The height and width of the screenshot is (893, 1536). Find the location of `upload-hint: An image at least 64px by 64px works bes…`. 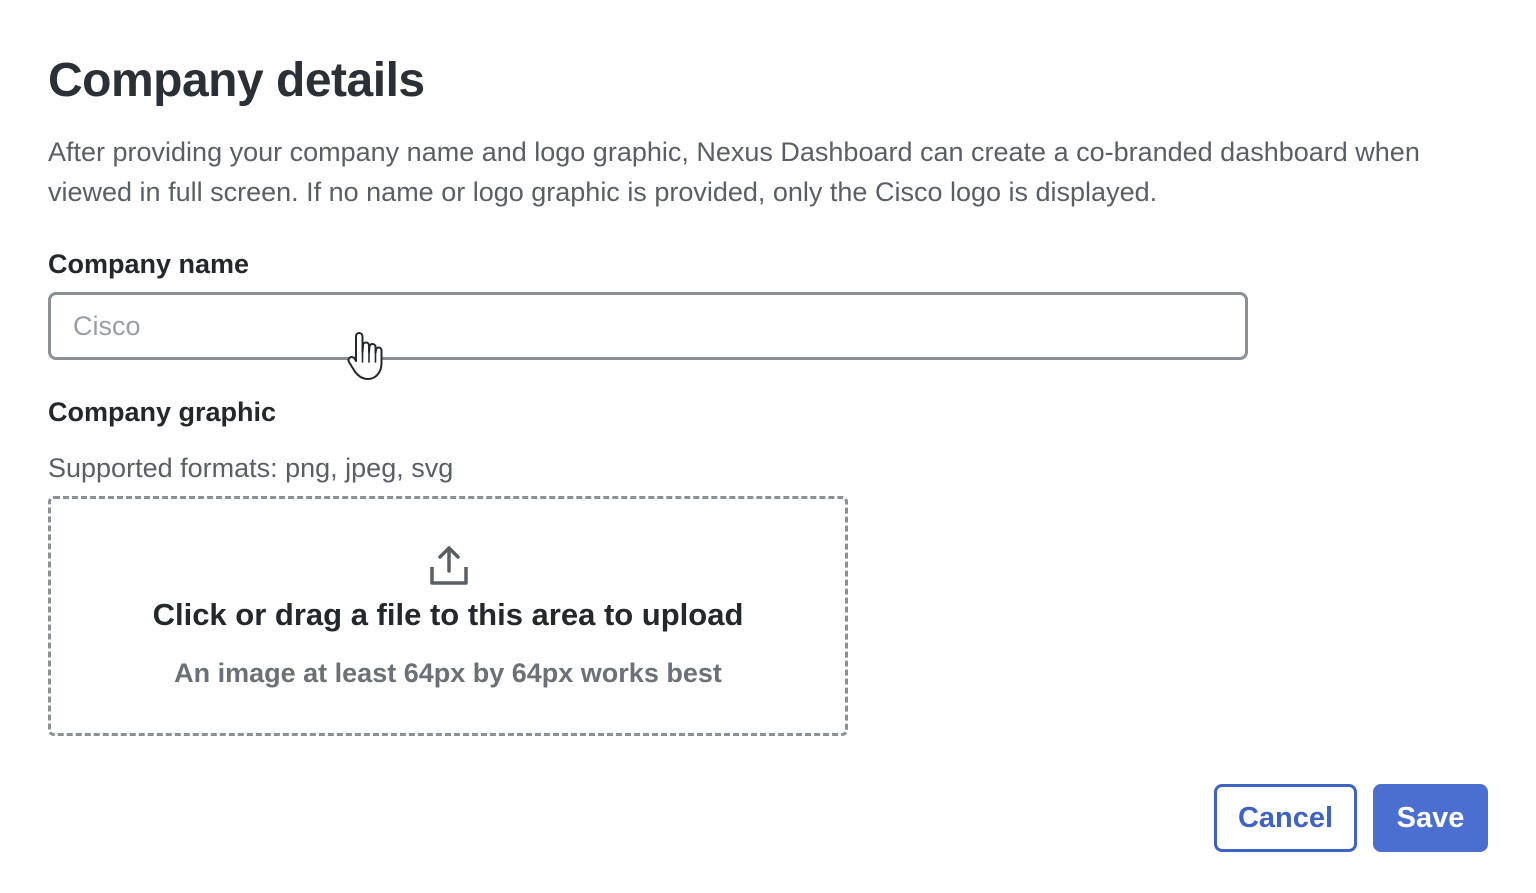

upload-hint: An image at least 64px by 64px works bes… is located at coordinates (448, 673).